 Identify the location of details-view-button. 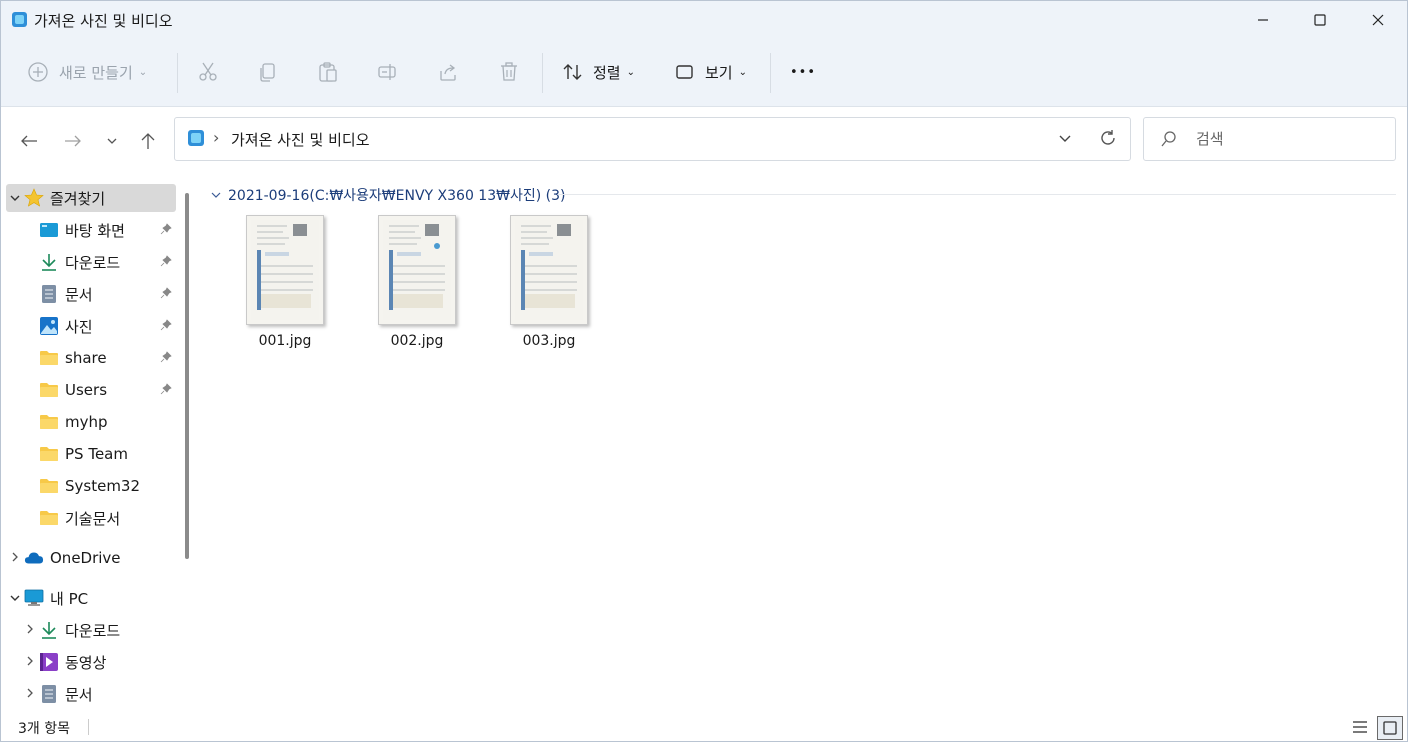
(1360, 727).